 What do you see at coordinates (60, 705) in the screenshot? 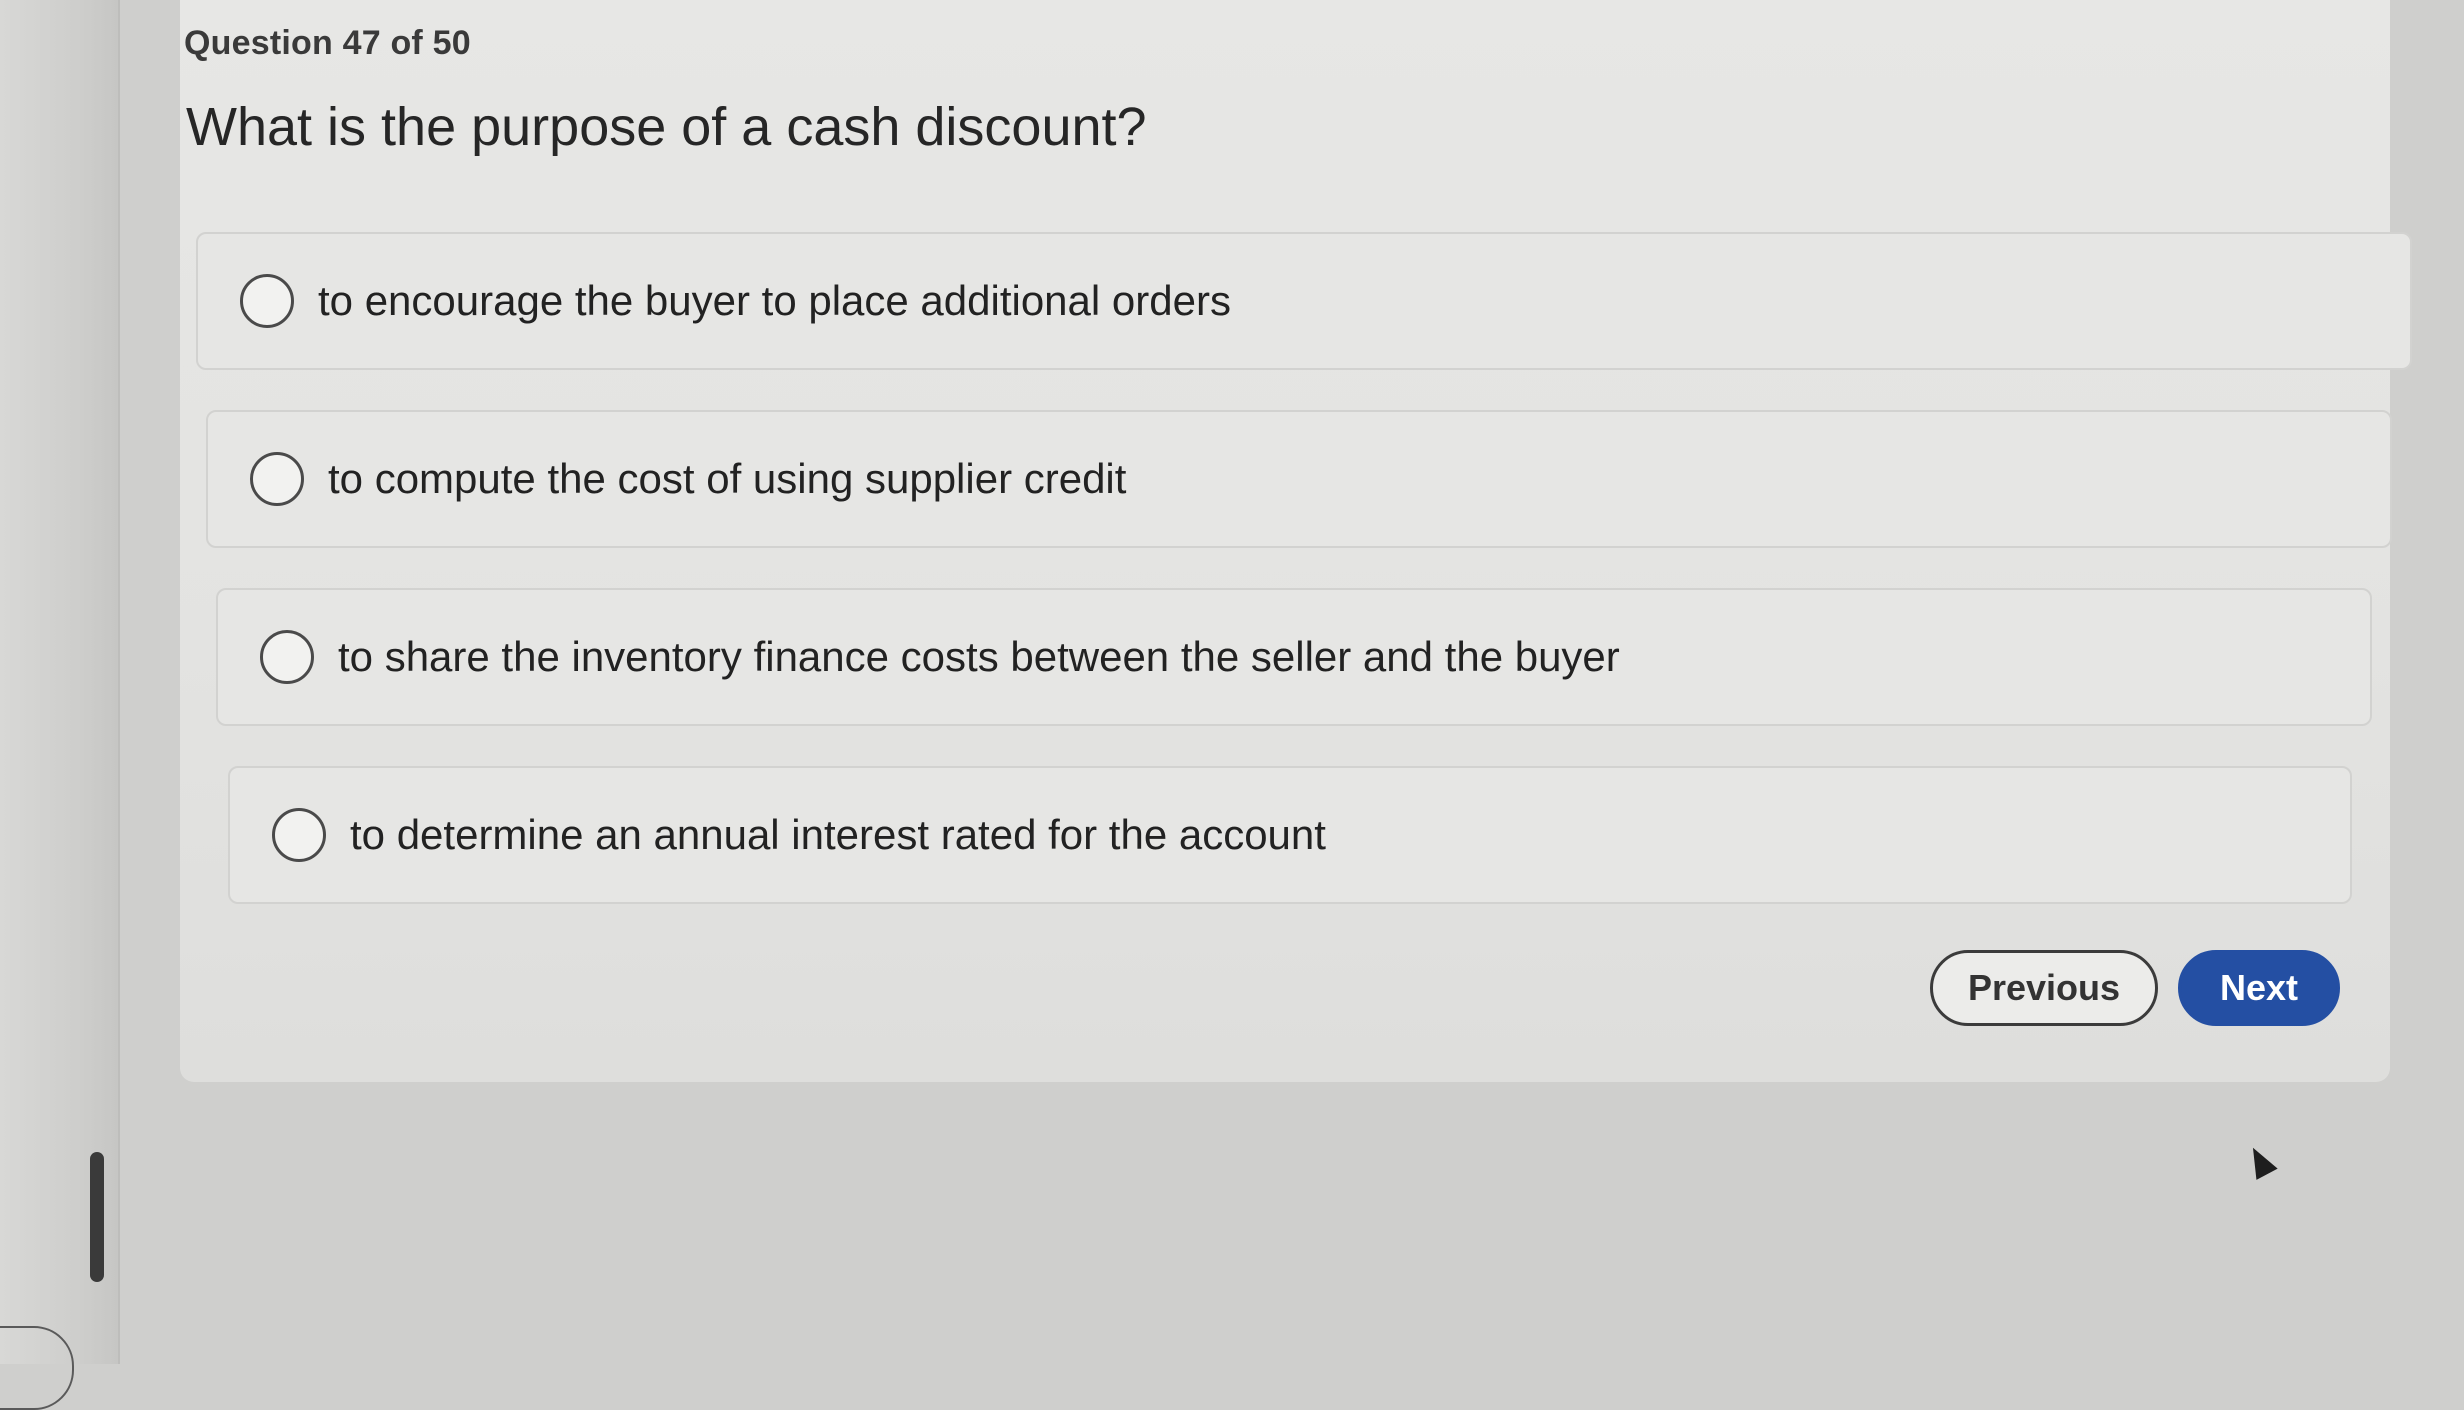
I see `left-sidebar` at bounding box center [60, 705].